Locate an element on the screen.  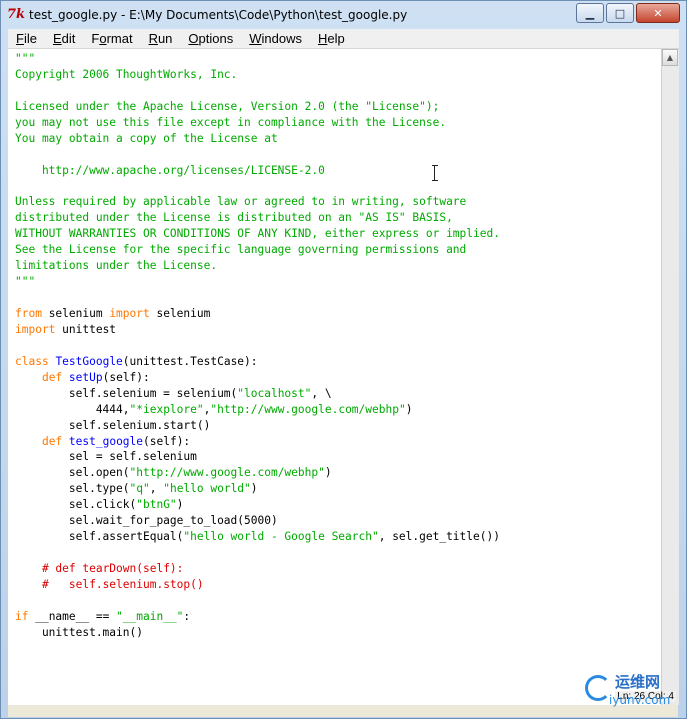
text-cursor-icon is located at coordinates (435, 173).